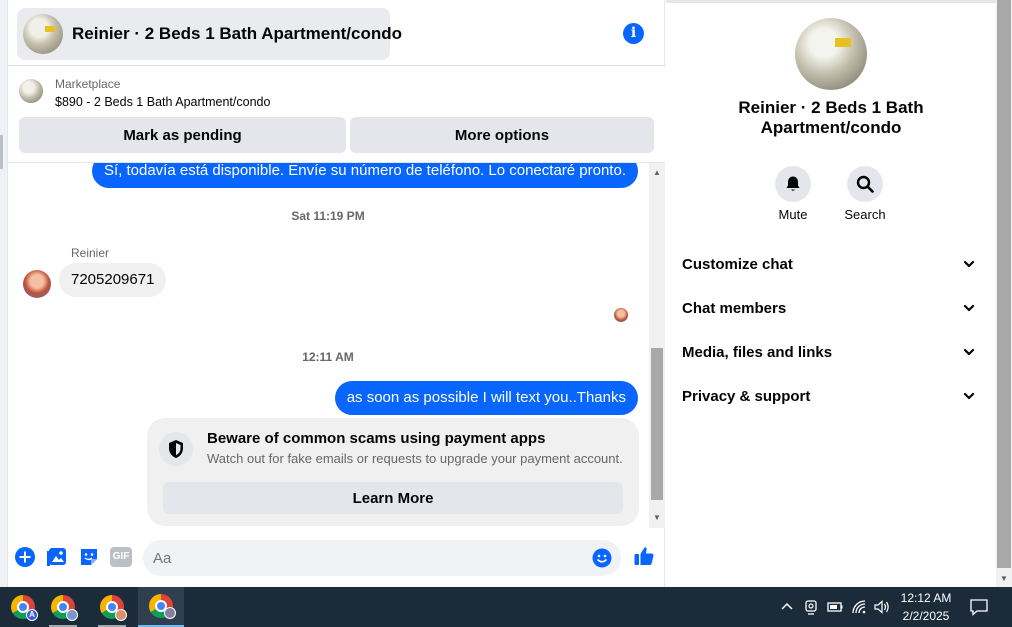 The height and width of the screenshot is (627, 1012). I want to click on marketplace-label: Marketplace, so click(88, 84).